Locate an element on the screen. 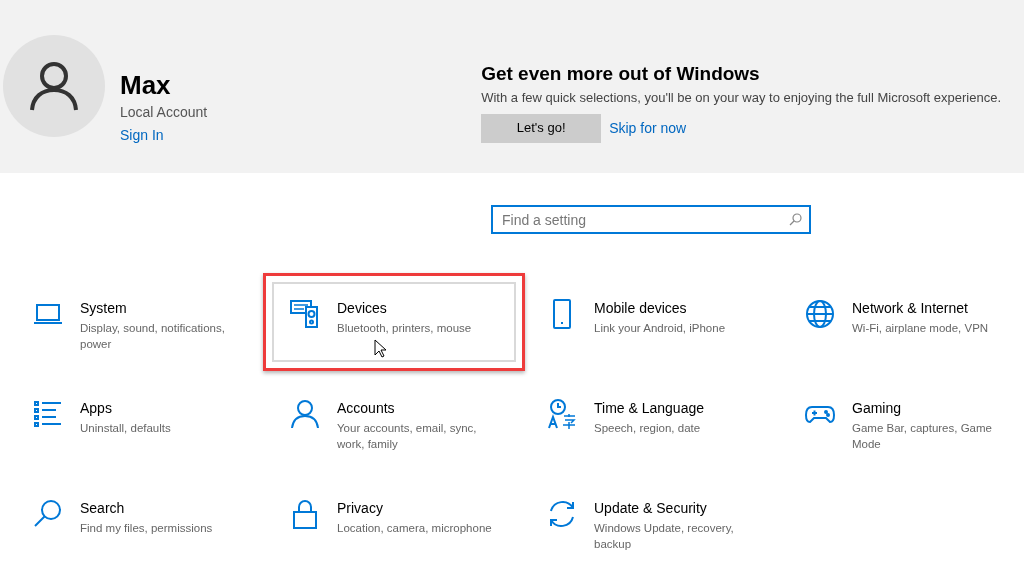  category-tile: Time & Language Speech, region, date is located at coordinates (651, 422).